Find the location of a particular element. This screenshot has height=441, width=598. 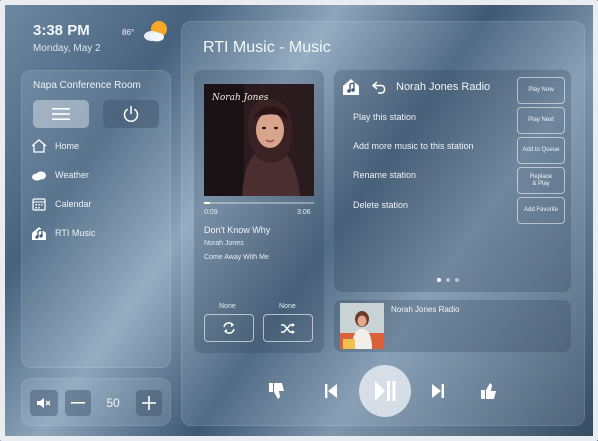

room-name: Napa Conference Room is located at coordinates (87, 85).